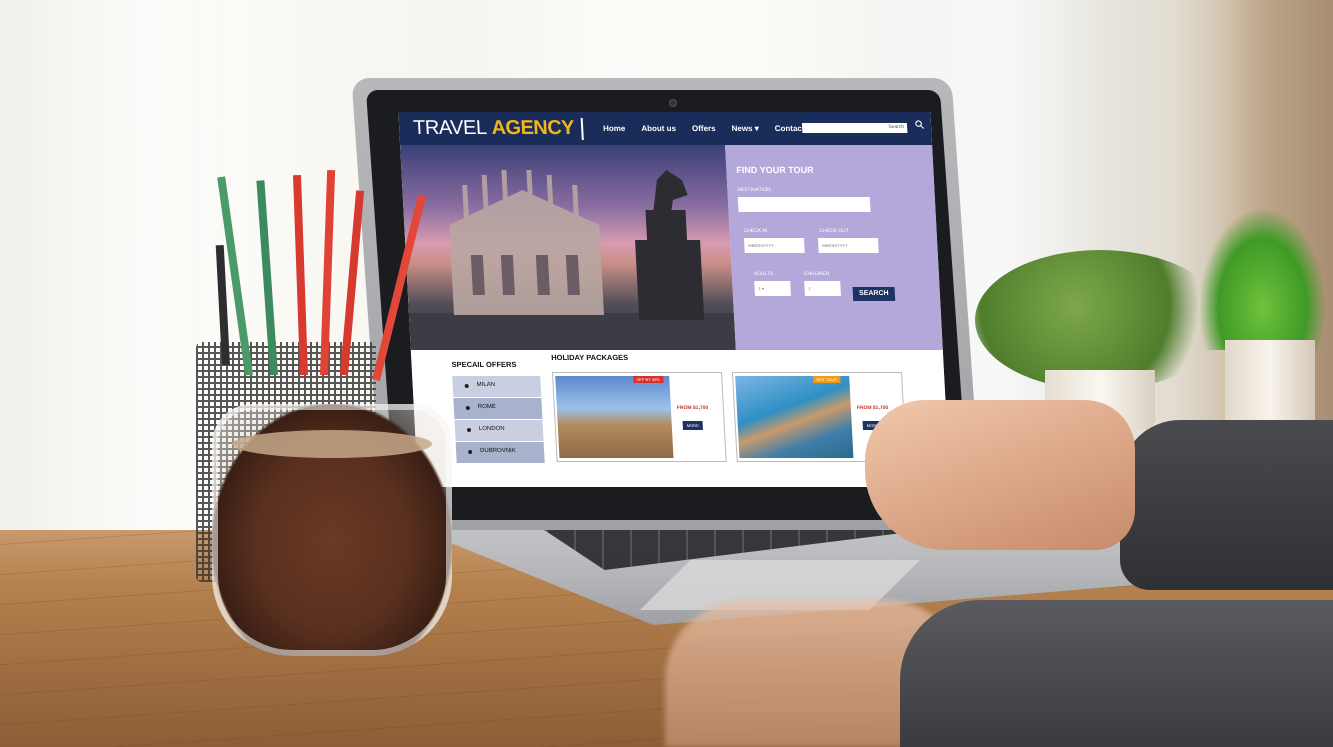 This screenshot has height=747, width=1333. I want to click on special-offers-title: SPECAIL OFFERS, so click(484, 364).